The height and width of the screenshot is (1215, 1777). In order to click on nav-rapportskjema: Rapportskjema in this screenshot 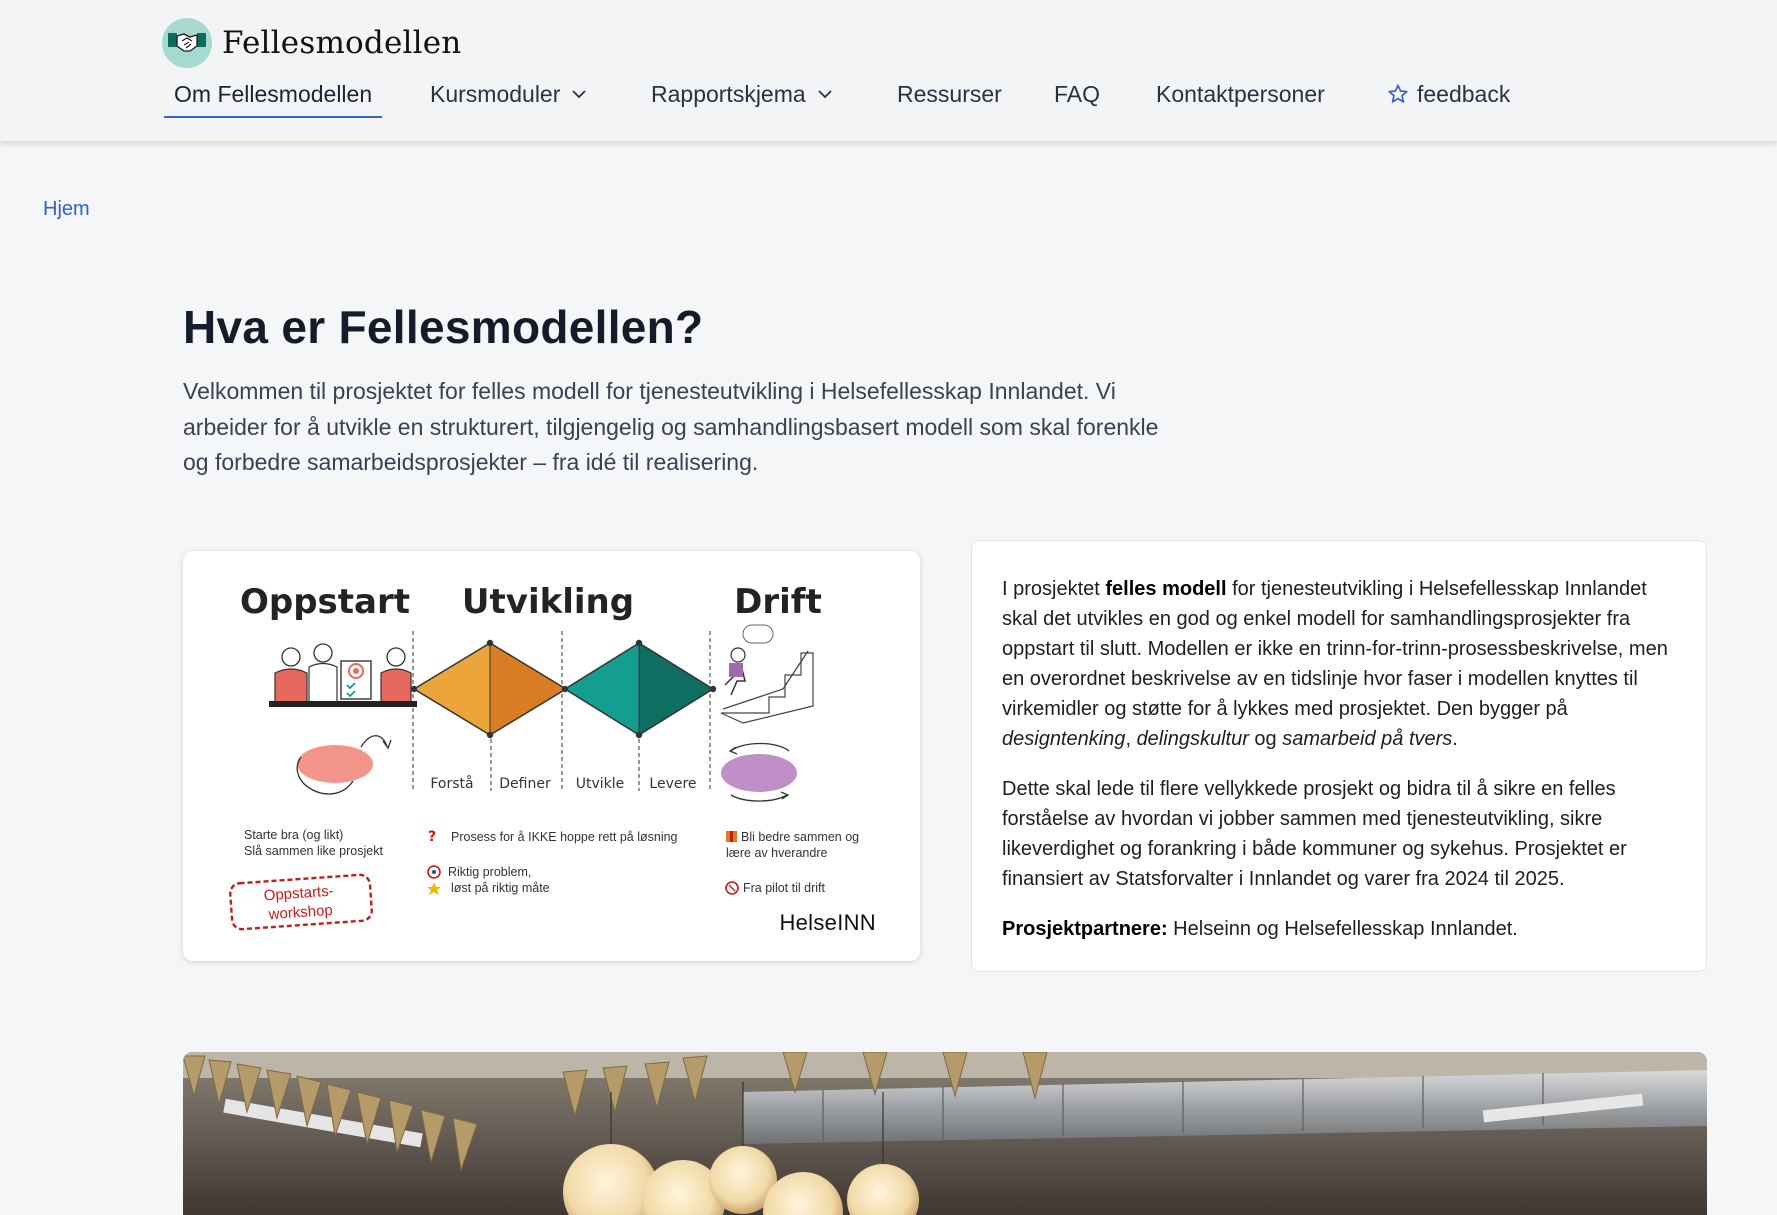, I will do `click(741, 94)`.